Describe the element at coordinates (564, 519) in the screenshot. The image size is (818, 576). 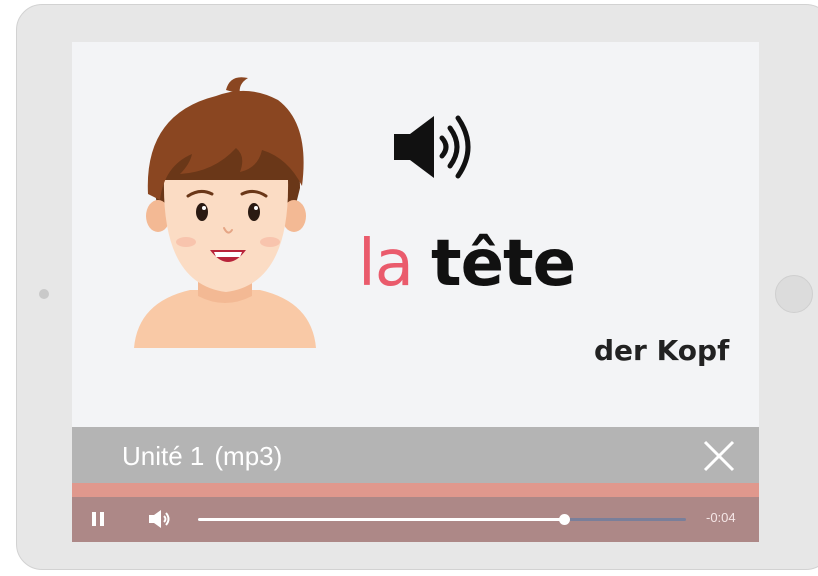
I see `progress-scrubber` at that location.